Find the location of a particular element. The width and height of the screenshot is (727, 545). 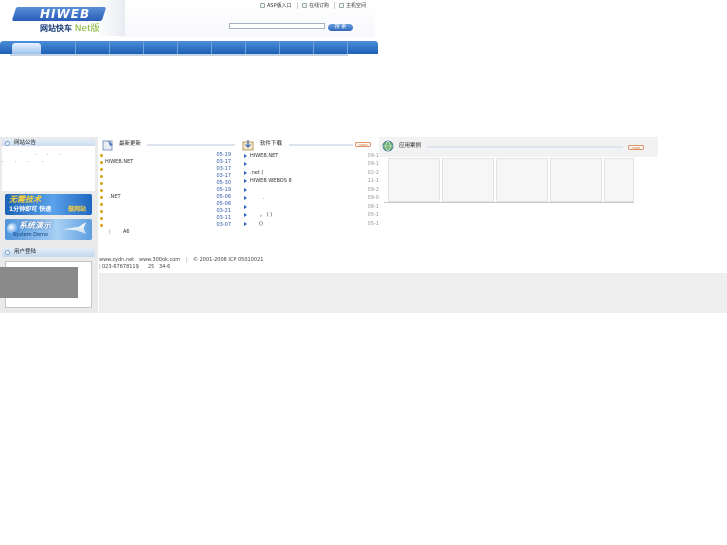

banner-headline: 无需技术 is located at coordinates (25, 199).